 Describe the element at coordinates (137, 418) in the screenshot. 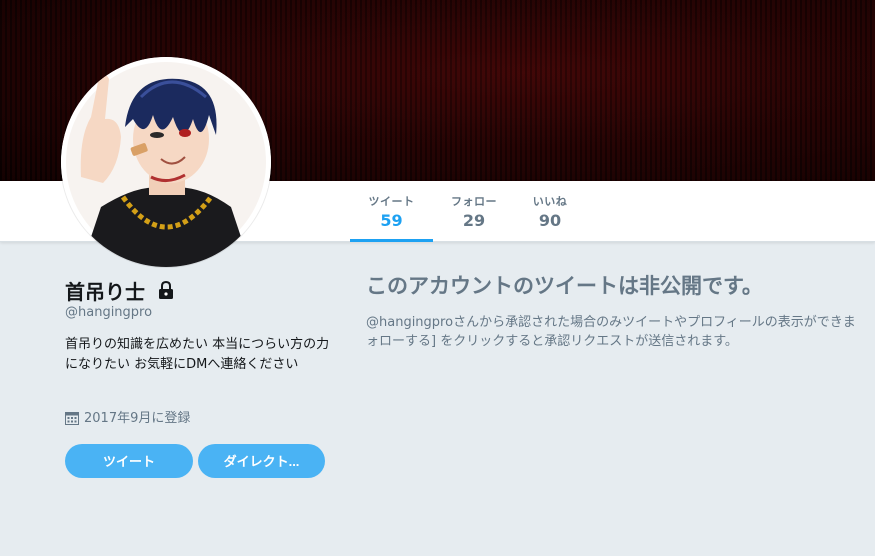

I see `joined-date-text: 2017年9月に登録` at that location.